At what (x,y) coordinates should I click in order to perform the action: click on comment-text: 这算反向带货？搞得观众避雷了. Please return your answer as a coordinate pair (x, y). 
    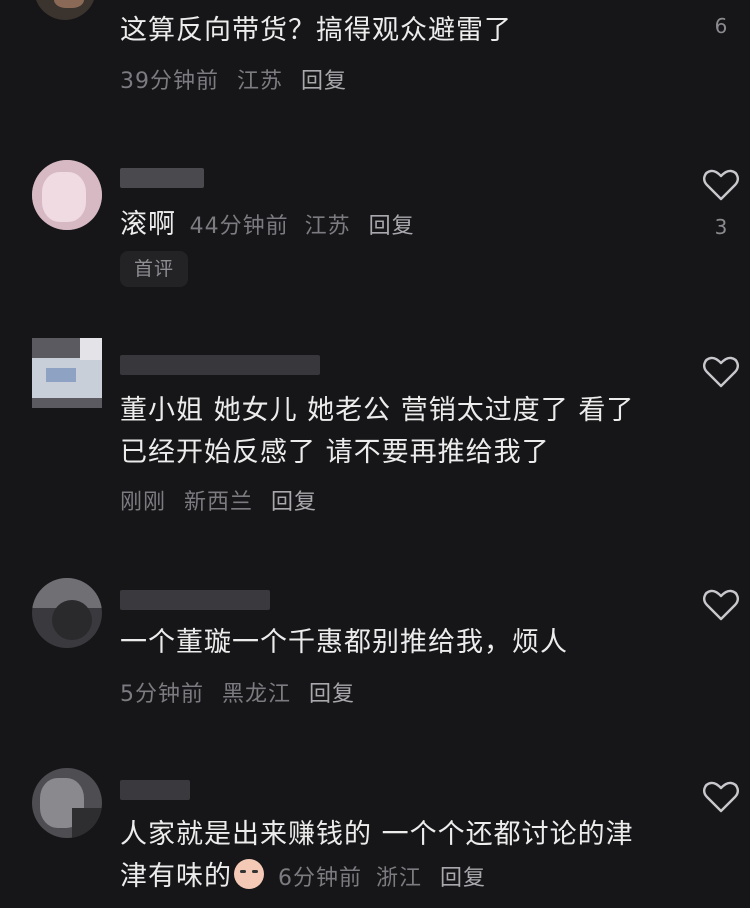
    Looking at the image, I should click on (316, 30).